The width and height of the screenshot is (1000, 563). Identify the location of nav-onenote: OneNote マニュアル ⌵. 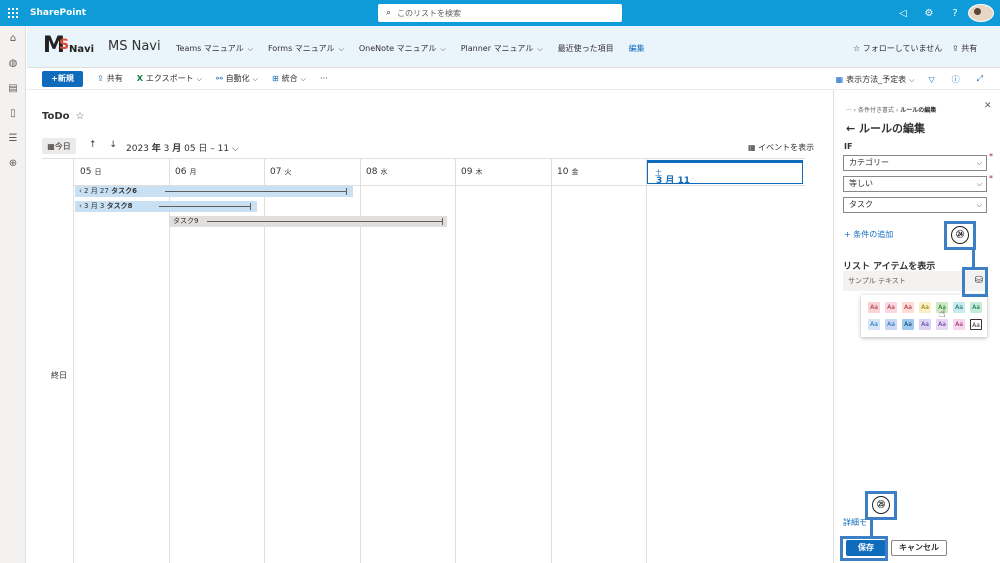
(402, 48).